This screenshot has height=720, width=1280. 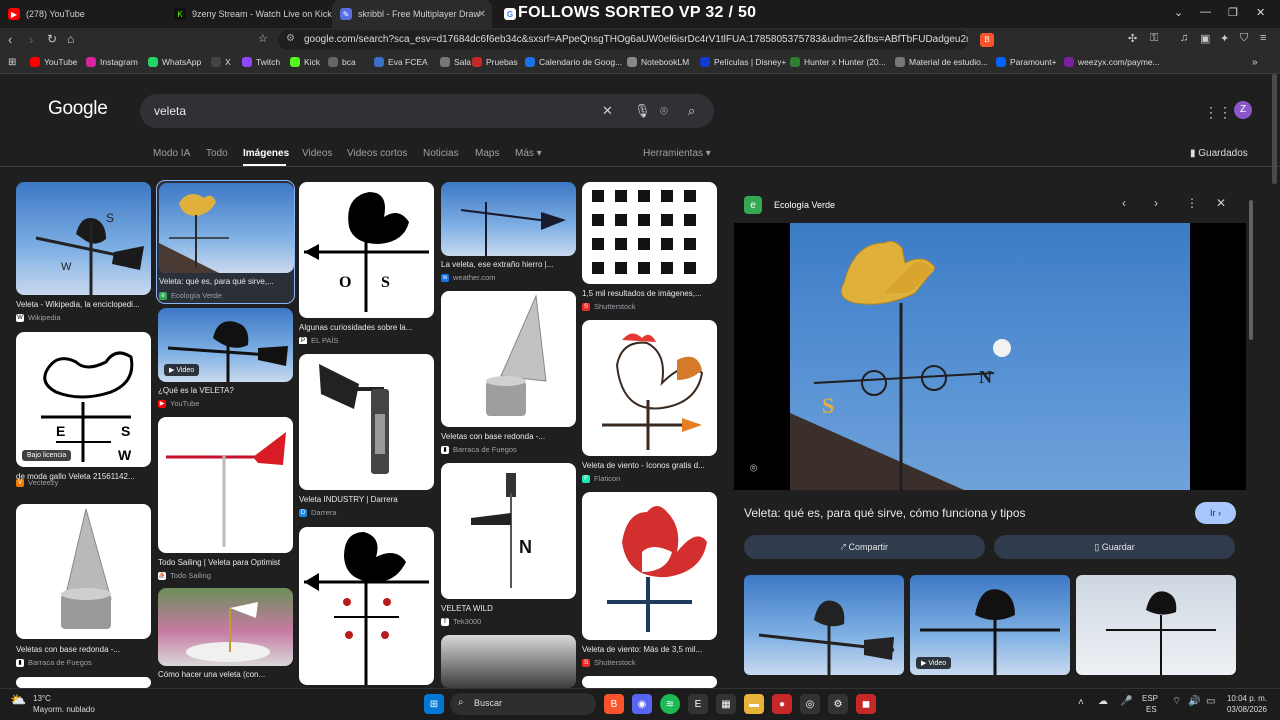 What do you see at coordinates (178, 403) in the screenshot?
I see `result-source: ▶ YouTube` at bounding box center [178, 403].